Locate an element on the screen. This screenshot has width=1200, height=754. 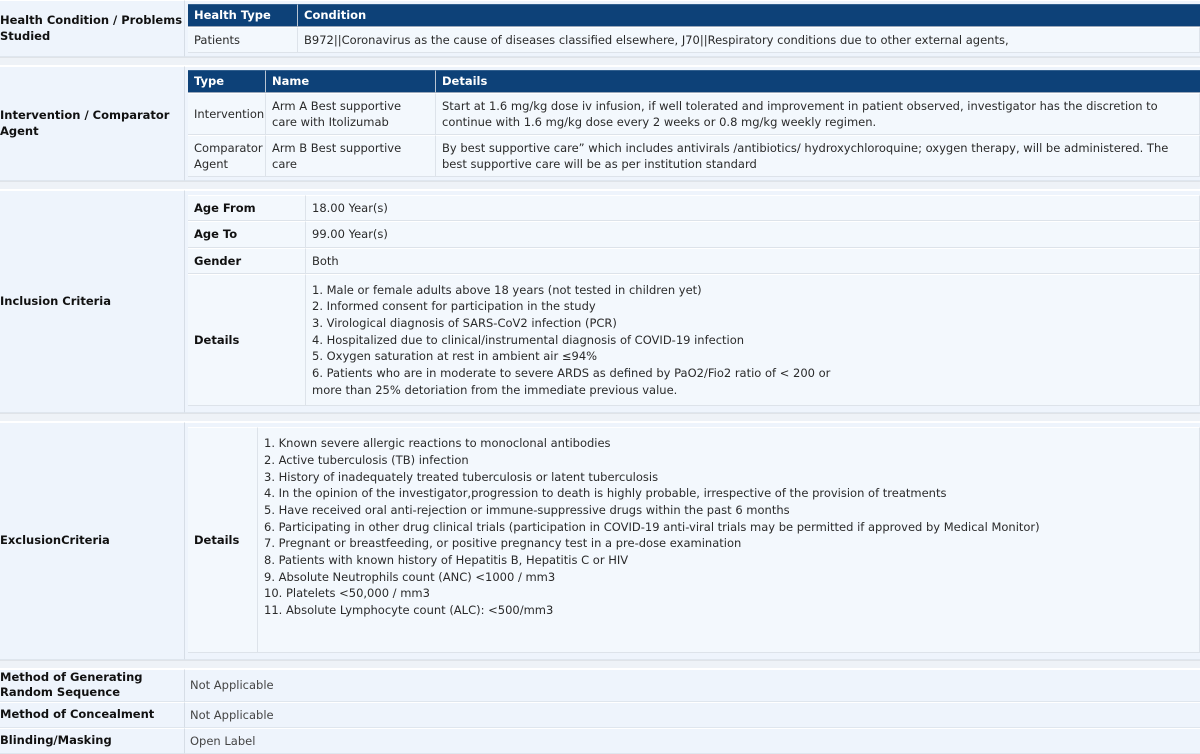
list-item: 2. Active tuberculosis (TB) infection is located at coordinates (366, 460).